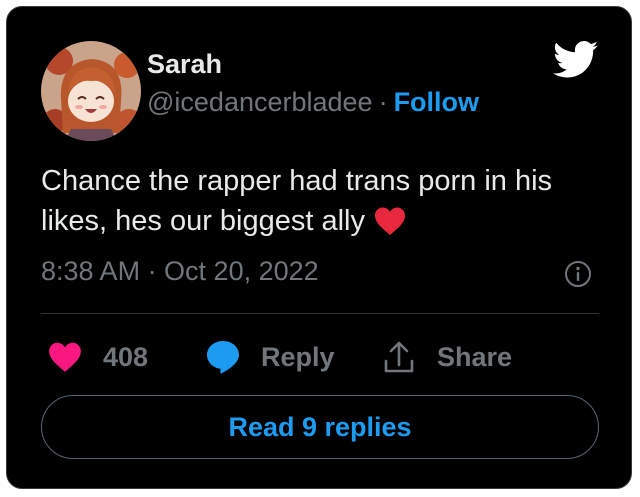 The width and height of the screenshot is (640, 497). What do you see at coordinates (436, 102) in the screenshot?
I see `follow-button: Follow` at bounding box center [436, 102].